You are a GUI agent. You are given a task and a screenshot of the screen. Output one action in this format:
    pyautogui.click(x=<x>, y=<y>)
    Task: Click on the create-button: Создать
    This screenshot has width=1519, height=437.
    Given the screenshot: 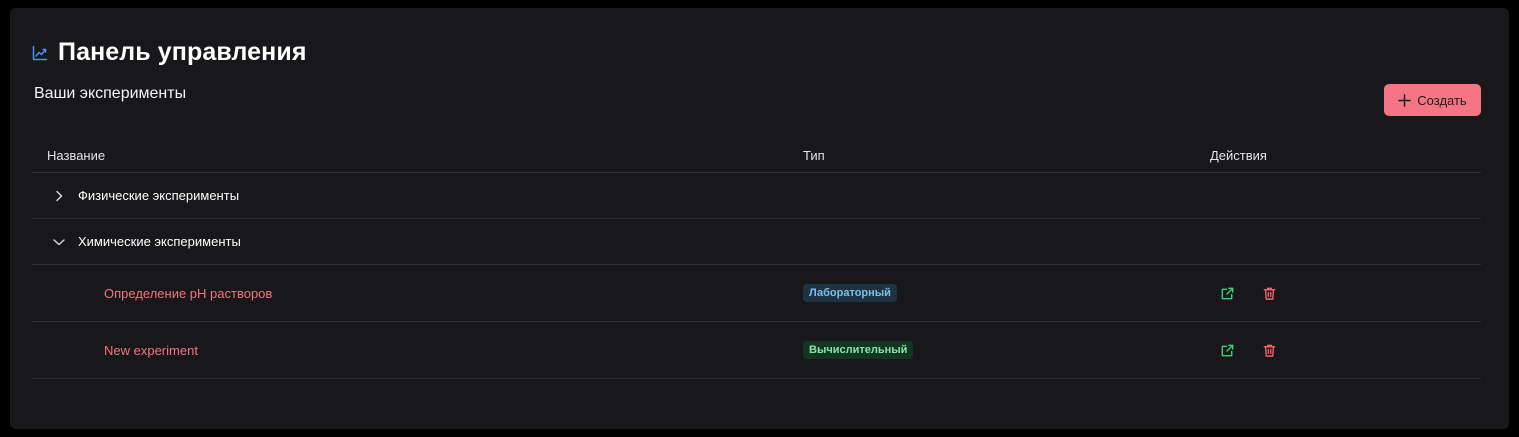 What is the action you would take?
    pyautogui.click(x=1432, y=100)
    